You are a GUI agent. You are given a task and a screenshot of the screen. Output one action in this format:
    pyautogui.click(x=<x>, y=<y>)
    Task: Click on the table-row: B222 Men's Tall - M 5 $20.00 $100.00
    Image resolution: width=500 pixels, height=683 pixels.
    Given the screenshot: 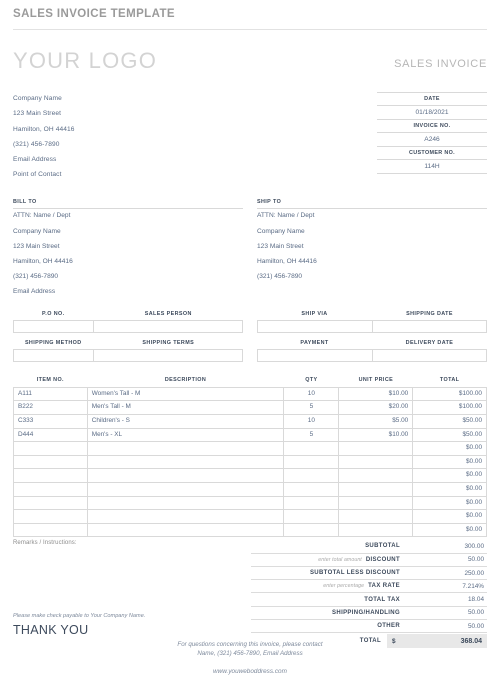 What is the action you would take?
    pyautogui.click(x=250, y=407)
    